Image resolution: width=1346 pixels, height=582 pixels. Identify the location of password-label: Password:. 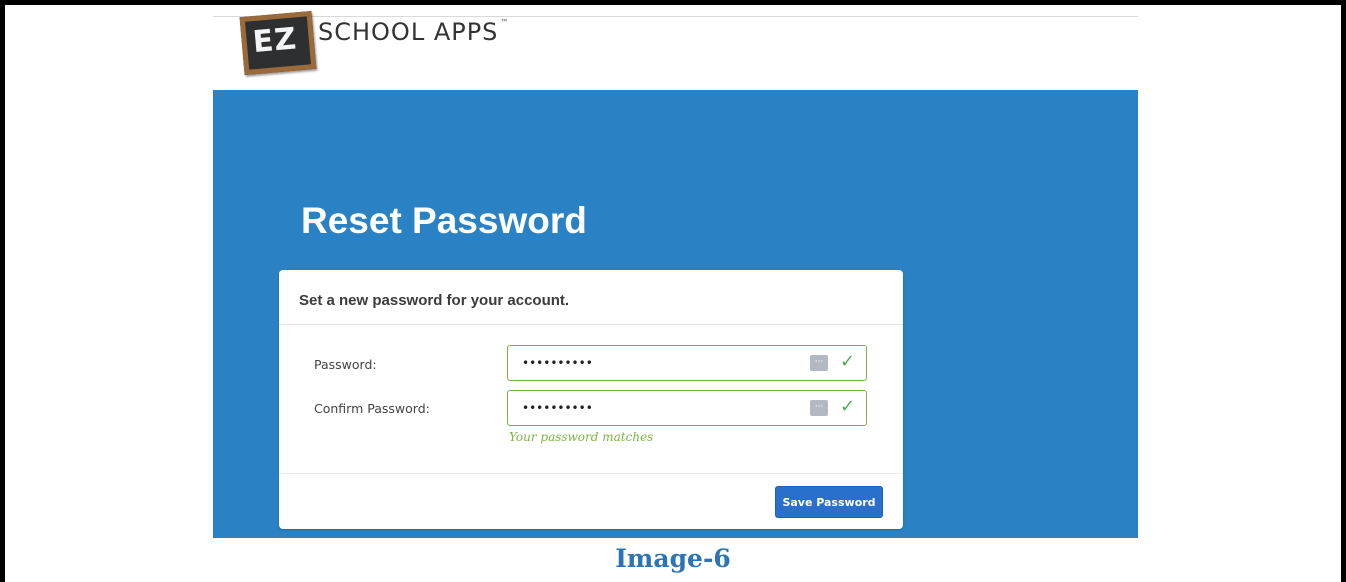
(345, 364).